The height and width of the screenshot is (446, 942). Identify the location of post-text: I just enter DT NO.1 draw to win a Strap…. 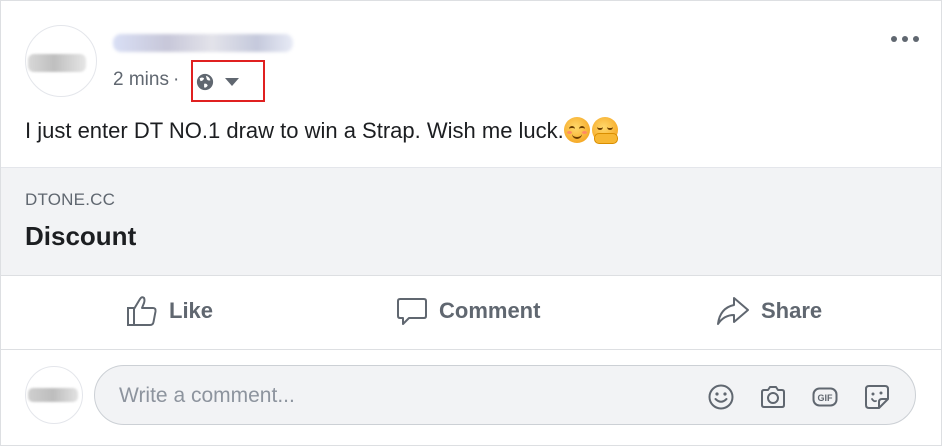
(321, 131).